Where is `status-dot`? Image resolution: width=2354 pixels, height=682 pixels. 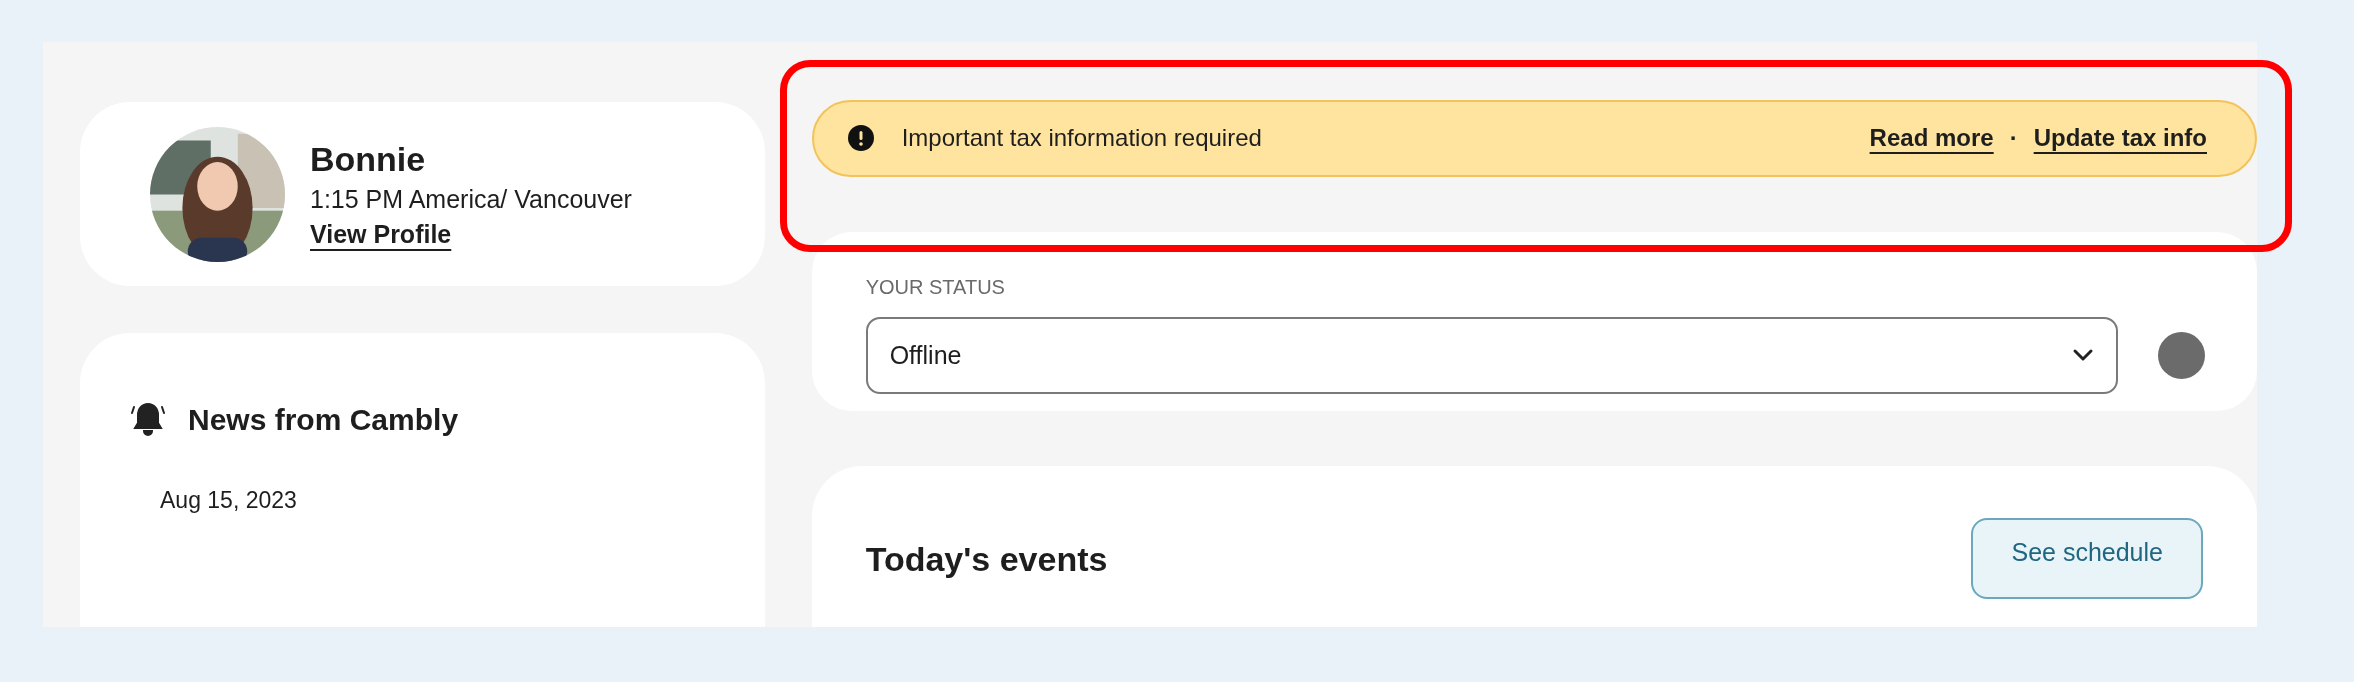
status-dot is located at coordinates (2181, 355).